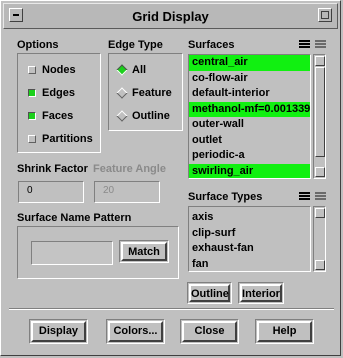 The image size is (343, 358). I want to click on edge-type-group: All Feature Outline, so click(145, 92).